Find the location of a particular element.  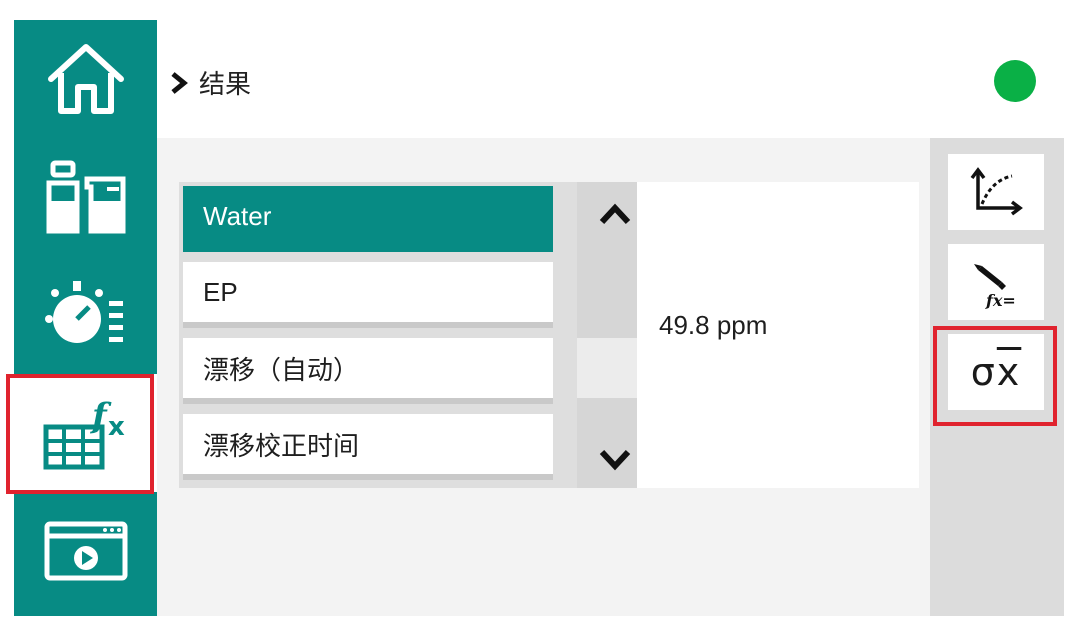

highlight-frame-results is located at coordinates (80, 434).